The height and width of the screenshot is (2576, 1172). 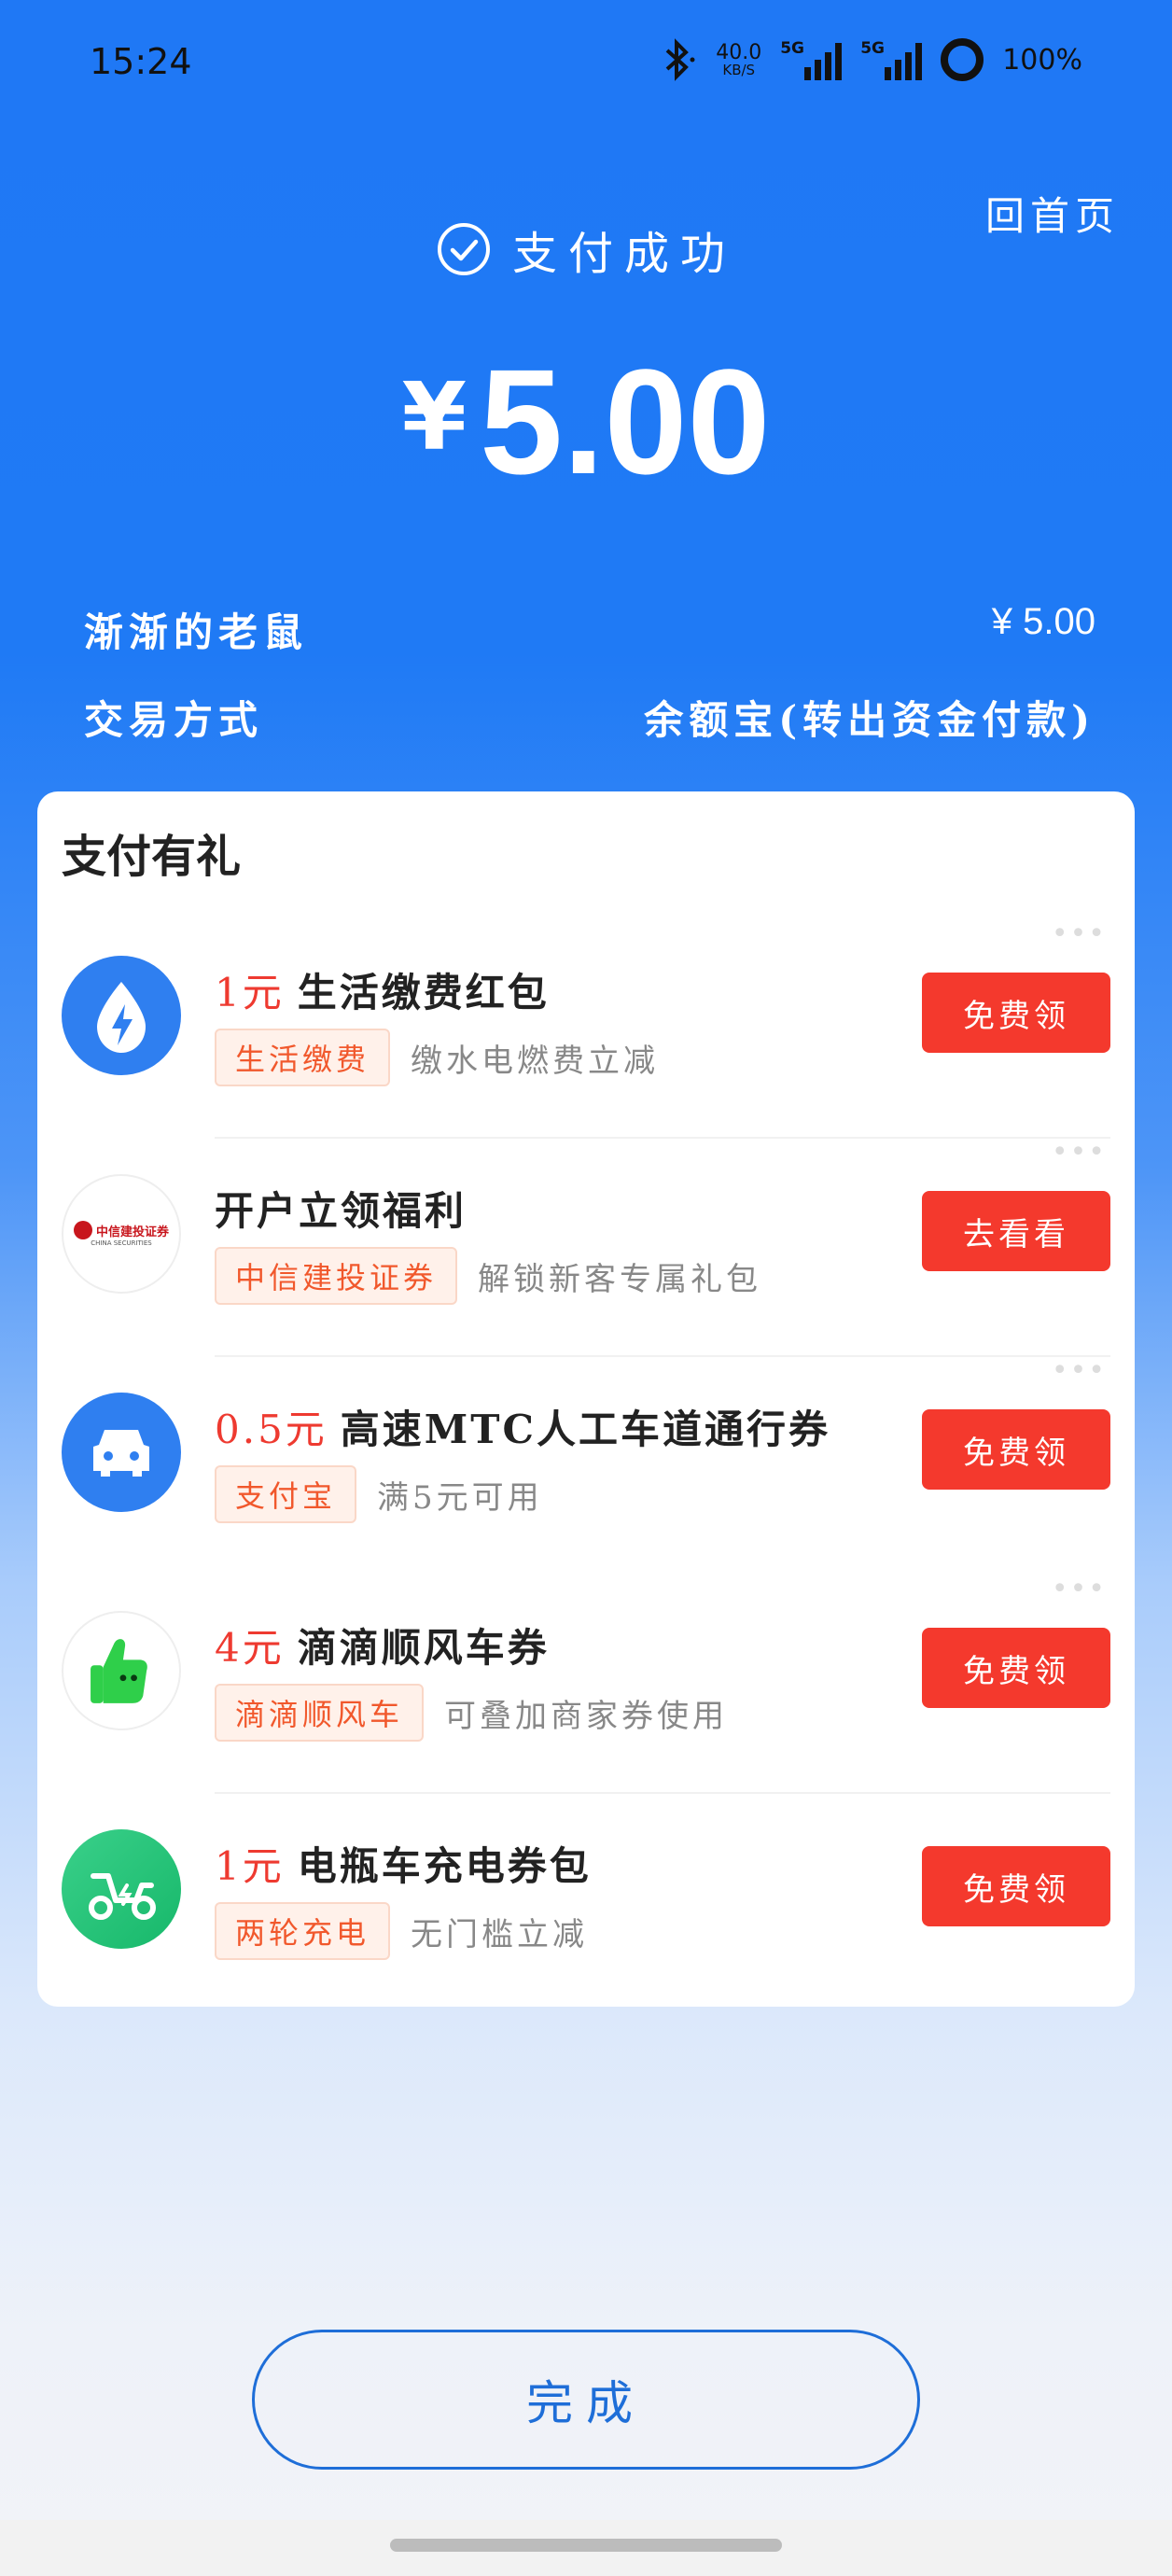 I want to click on offer-title: 4元 滴滴顺风车券, so click(x=382, y=1645).